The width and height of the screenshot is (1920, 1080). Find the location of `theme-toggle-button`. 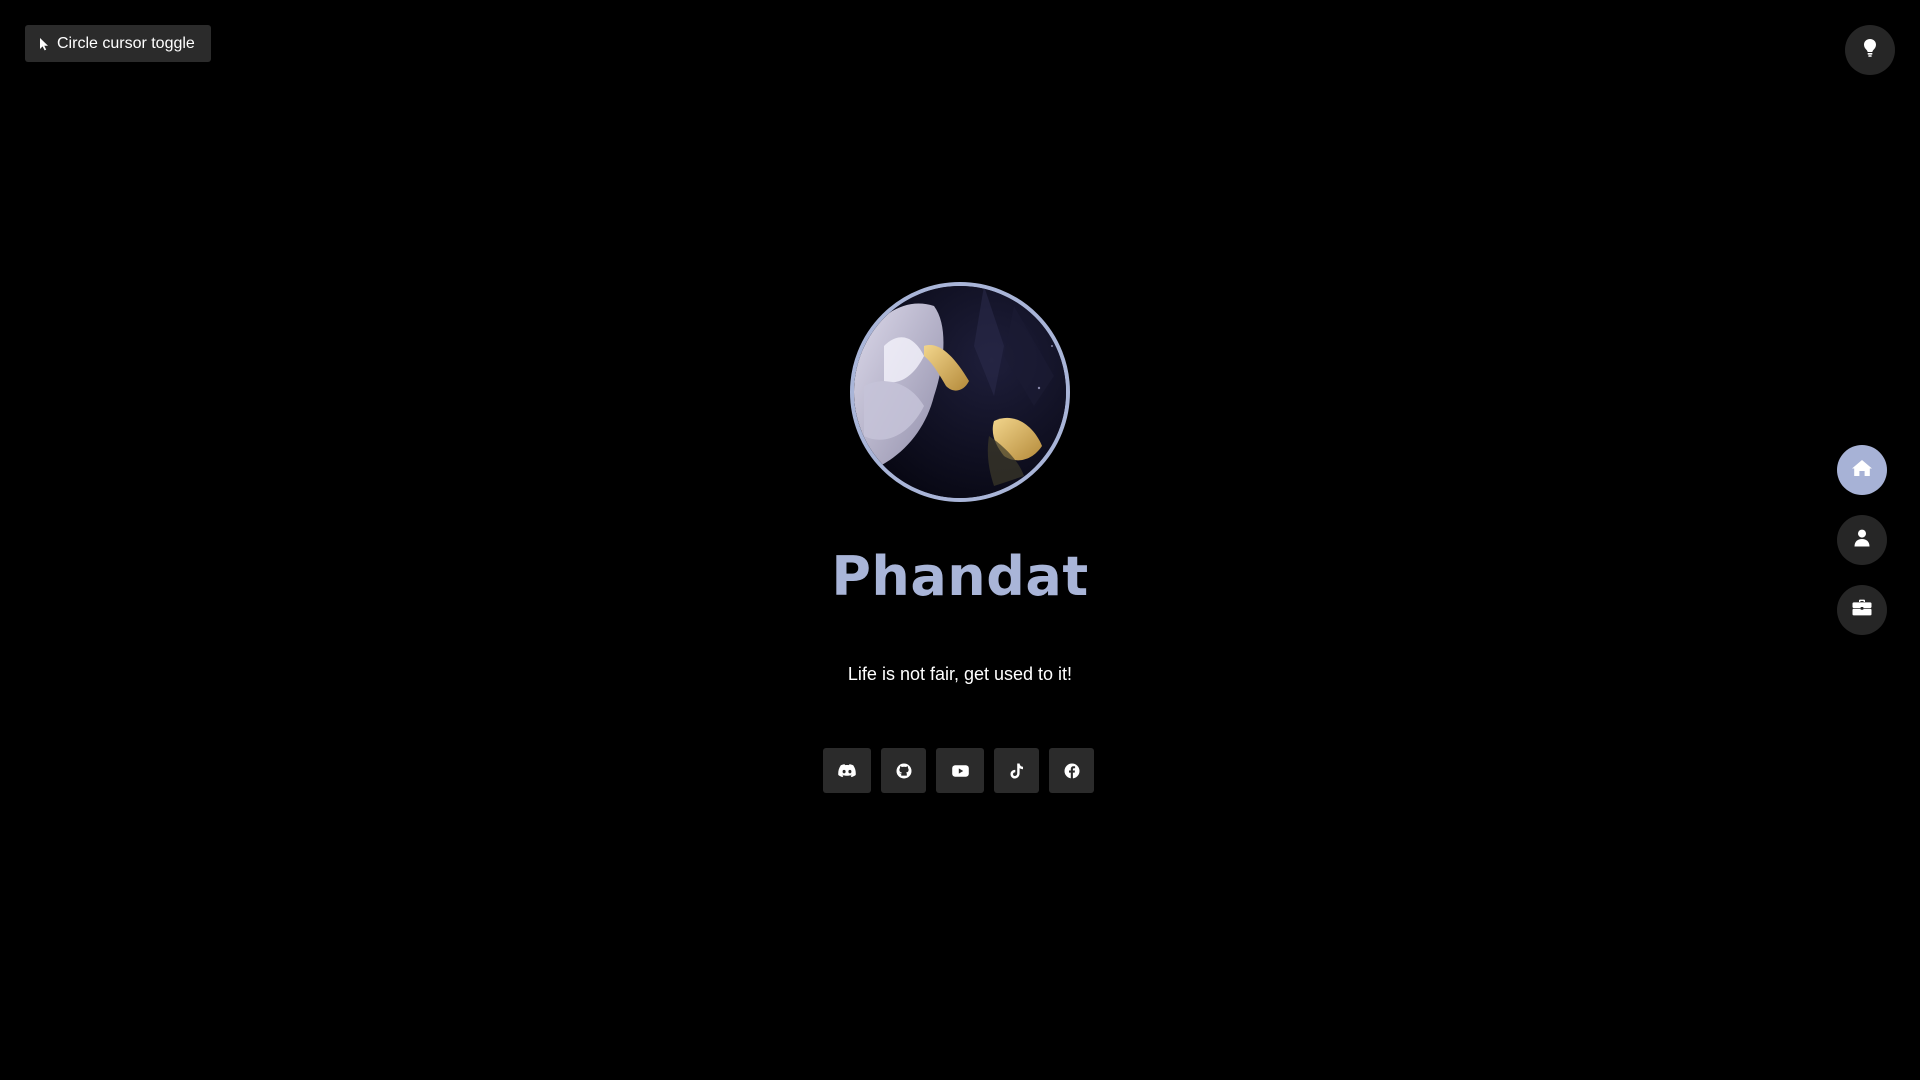

theme-toggle-button is located at coordinates (1870, 50).